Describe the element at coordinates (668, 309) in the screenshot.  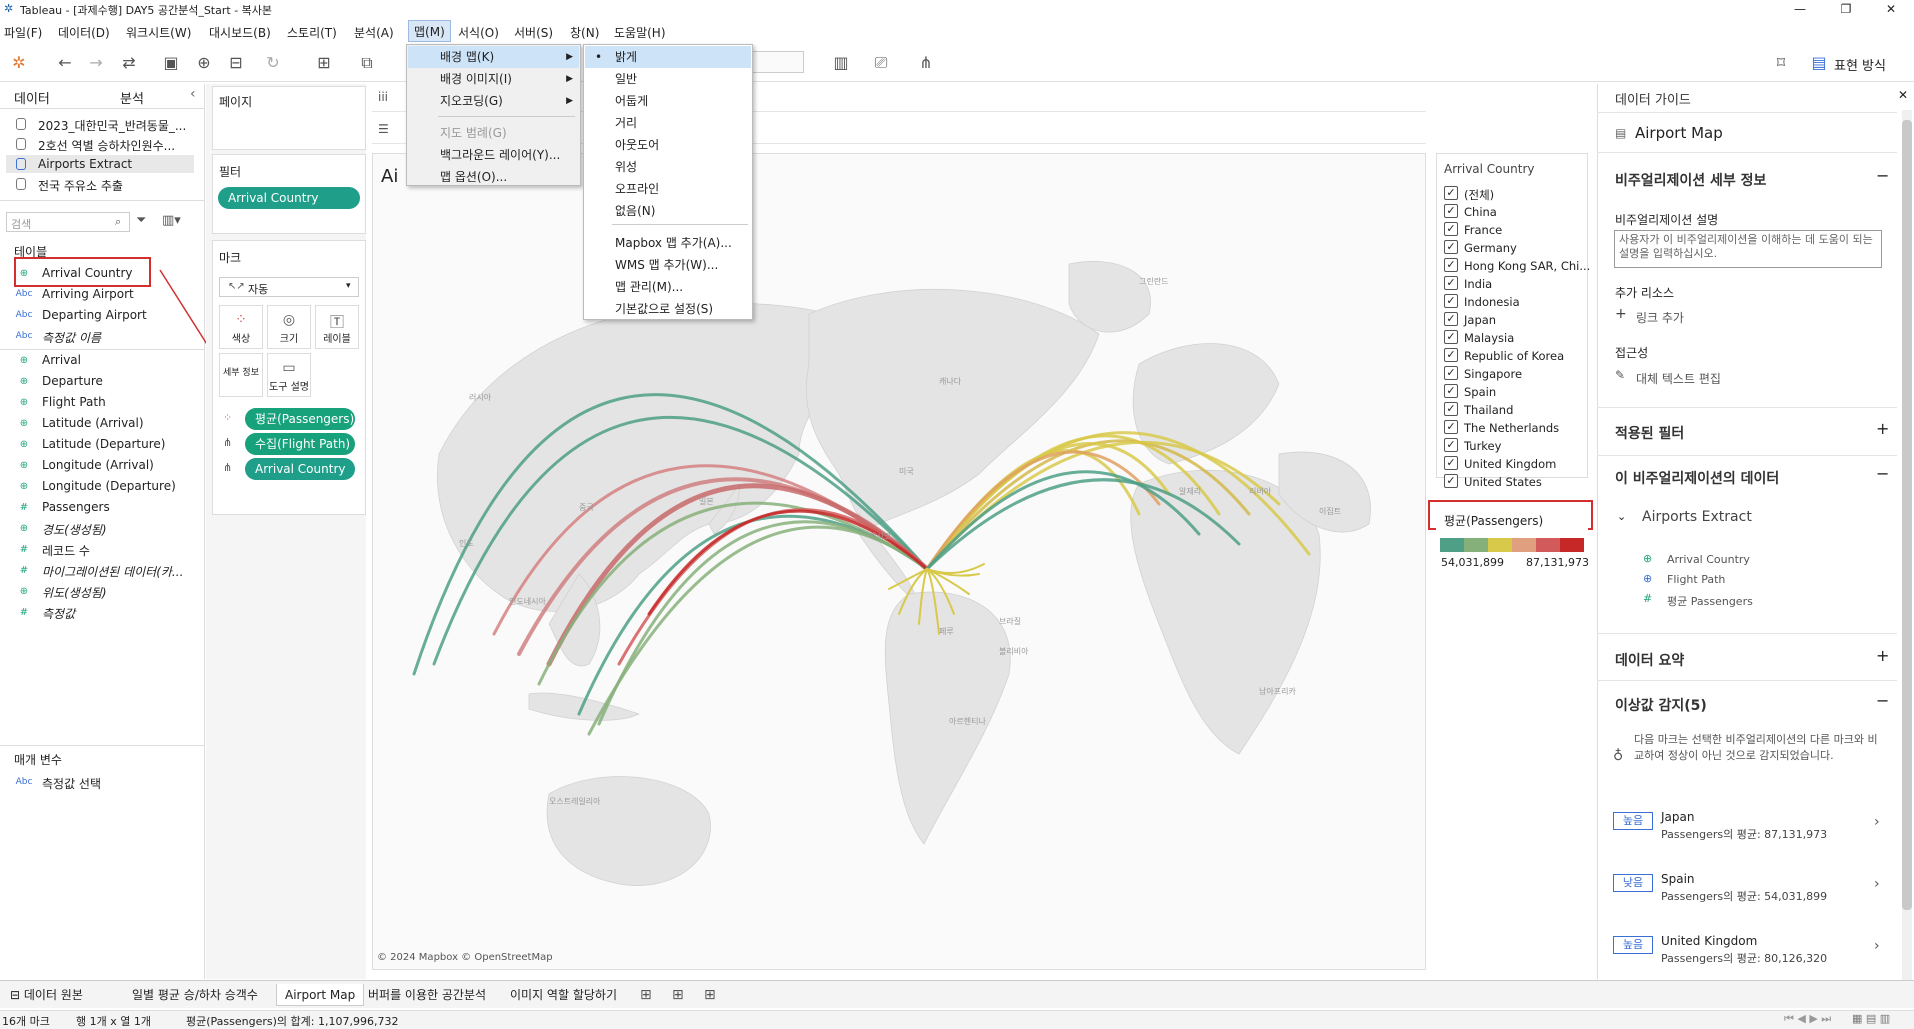
I see `bgmap-item: 기본값으로 설정(S)` at that location.